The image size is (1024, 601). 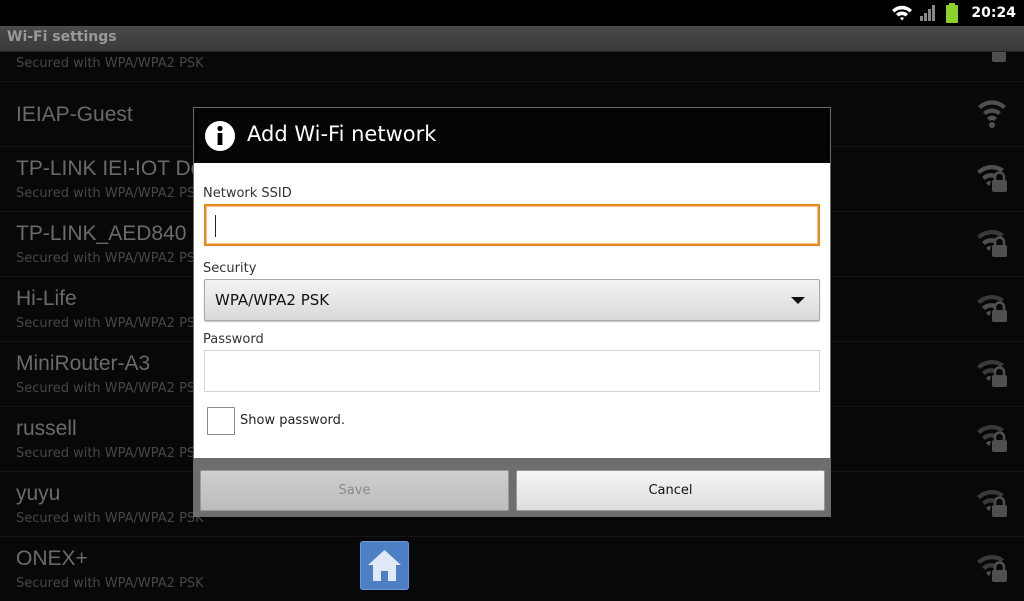 I want to click on status-icons: 20:24, so click(x=957, y=13).